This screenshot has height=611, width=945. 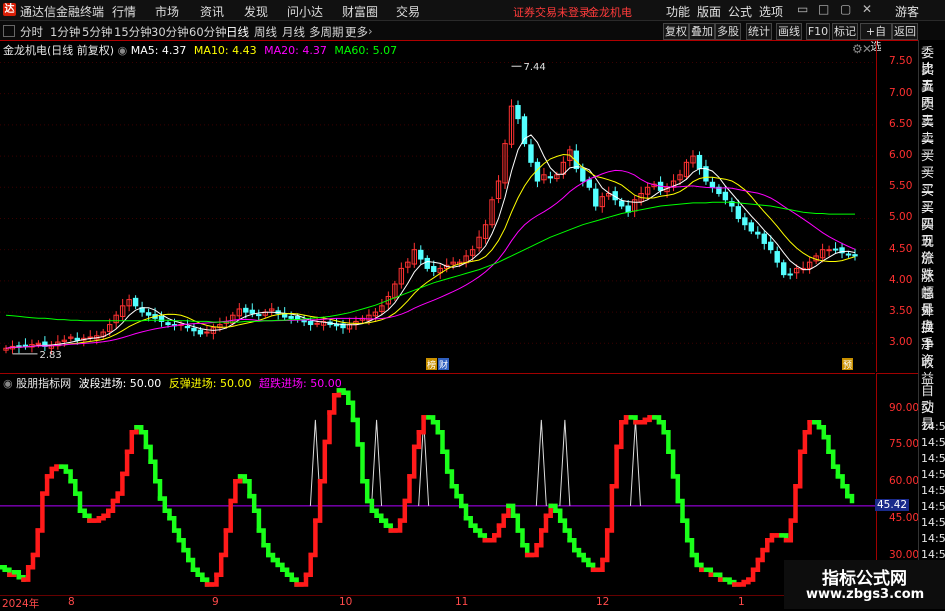 I want to click on close-pane-icon: ✕, so click(x=867, y=49).